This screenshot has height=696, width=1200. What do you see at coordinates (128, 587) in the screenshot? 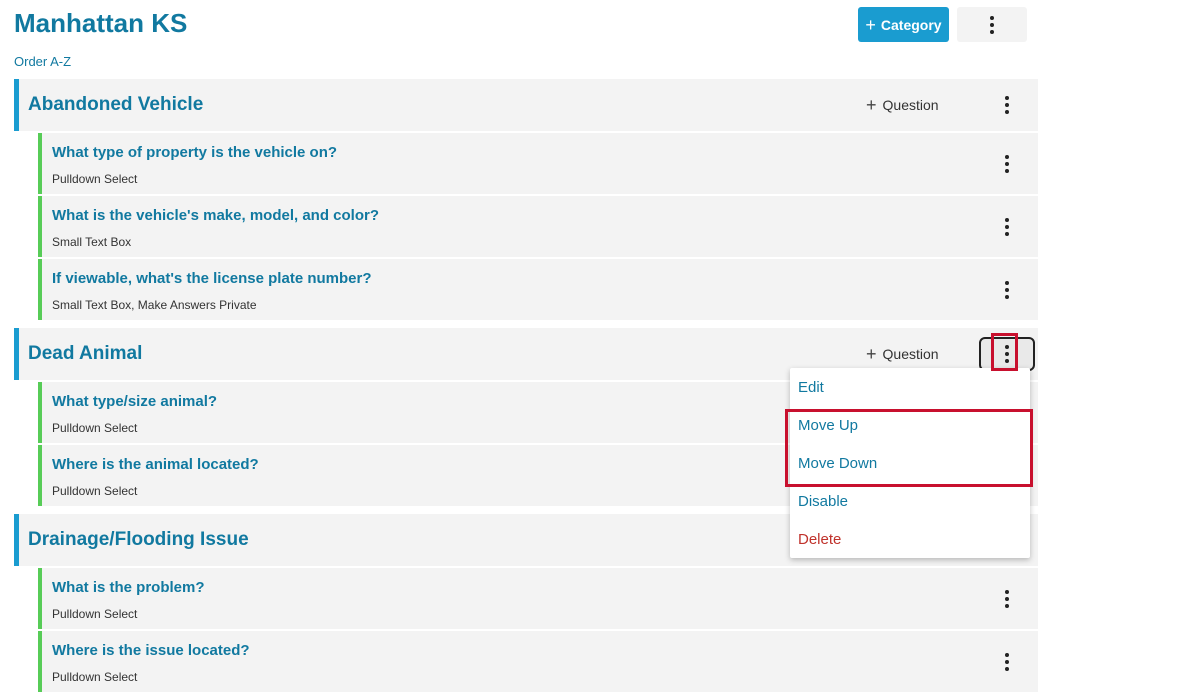
I see `question-title: What is the problem?` at bounding box center [128, 587].